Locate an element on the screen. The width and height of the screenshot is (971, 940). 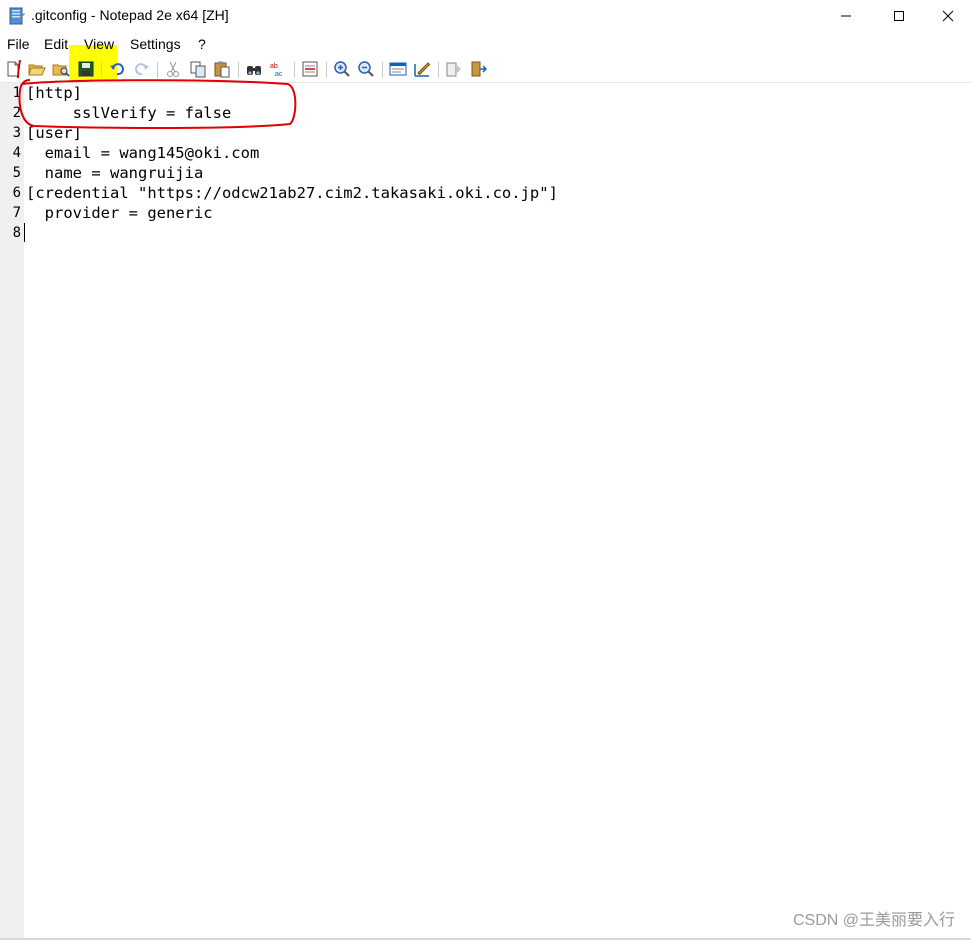
save-button is located at coordinates (86, 69).